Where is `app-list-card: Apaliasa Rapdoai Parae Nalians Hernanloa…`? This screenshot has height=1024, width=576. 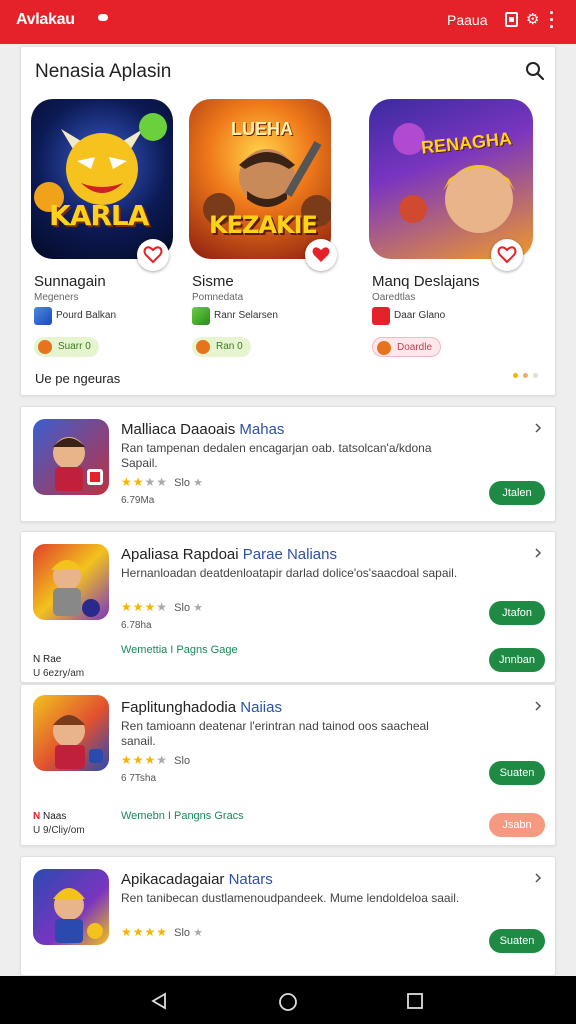
app-list-card: Apaliasa Rapdoai Parae Nalians Hernanloa… is located at coordinates (288, 607).